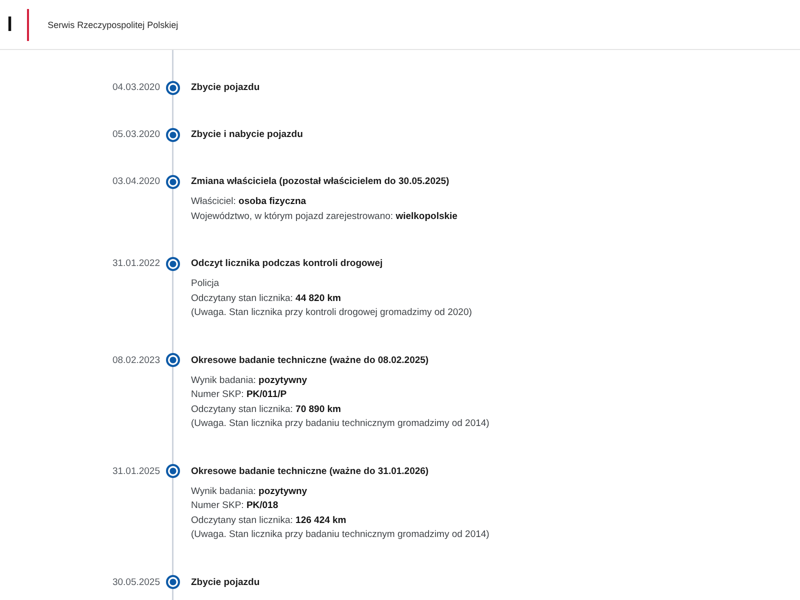  I want to click on event-detail: Numer SKP: PK/011/P, so click(239, 395).